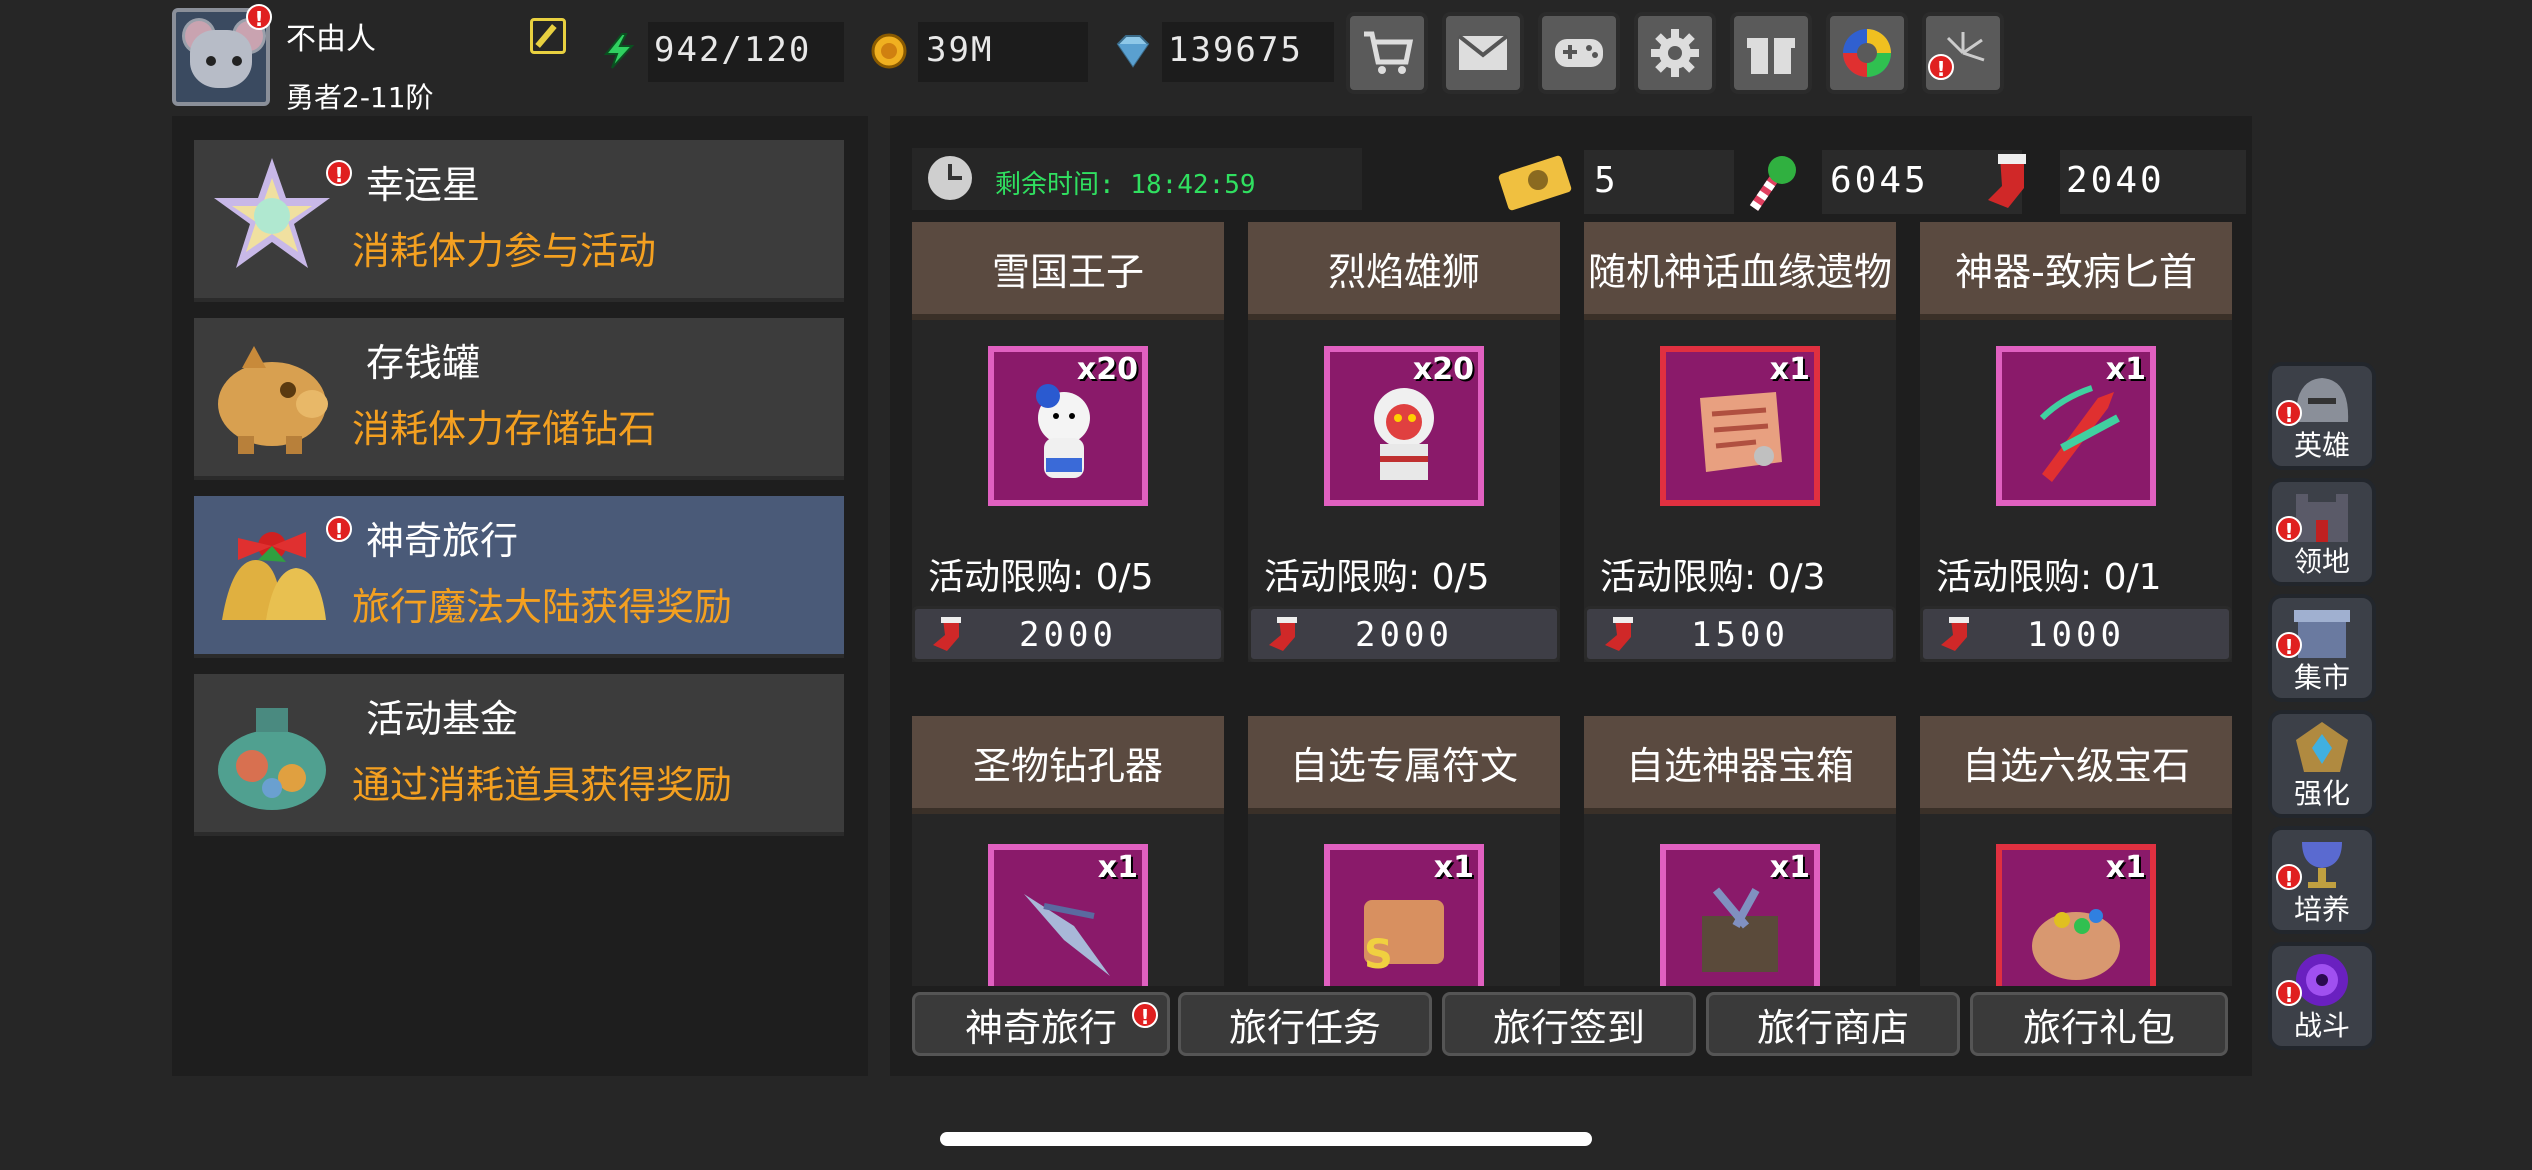 This screenshot has width=2532, height=1170. I want to click on item-frame: S x1, so click(1404, 915).